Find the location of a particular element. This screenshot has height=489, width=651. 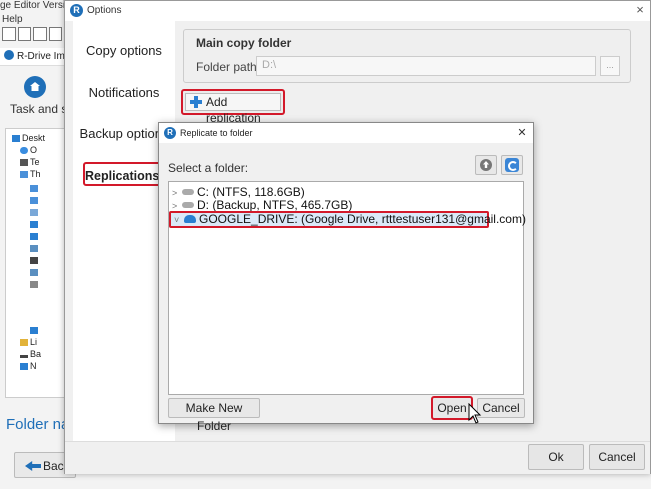

app-title: ge Editor Version is located at coordinates (38, 5).